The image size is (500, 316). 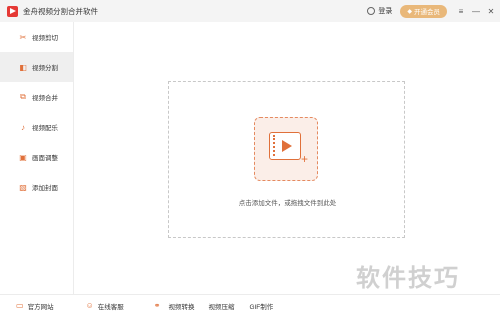 I want to click on support-label: 在线客服, so click(x=110, y=307).